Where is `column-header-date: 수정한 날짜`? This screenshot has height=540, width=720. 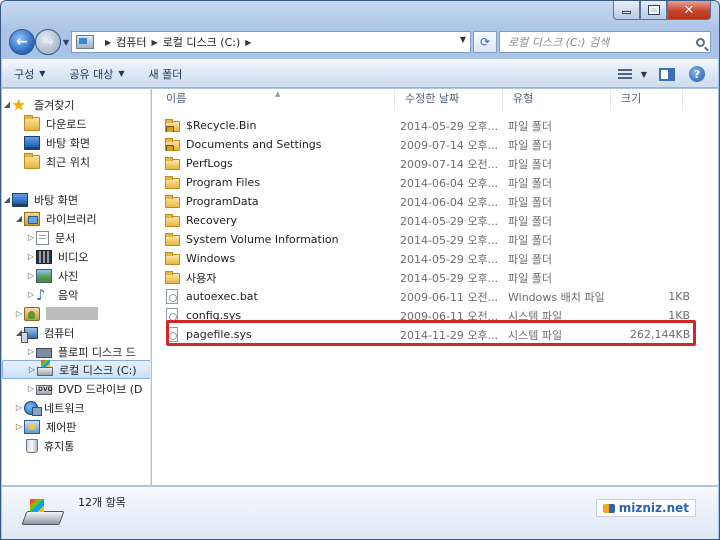 column-header-date: 수정한 날짜 is located at coordinates (449, 100).